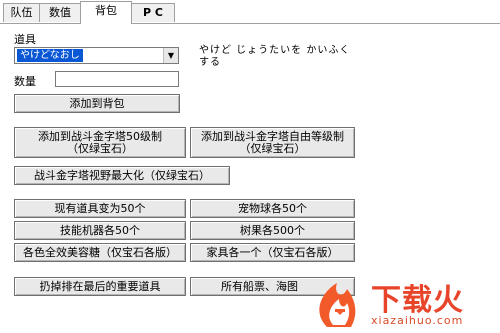  Describe the element at coordinates (100, 230) in the screenshot. I see `tms-50-button: 技能机器各50个` at that location.